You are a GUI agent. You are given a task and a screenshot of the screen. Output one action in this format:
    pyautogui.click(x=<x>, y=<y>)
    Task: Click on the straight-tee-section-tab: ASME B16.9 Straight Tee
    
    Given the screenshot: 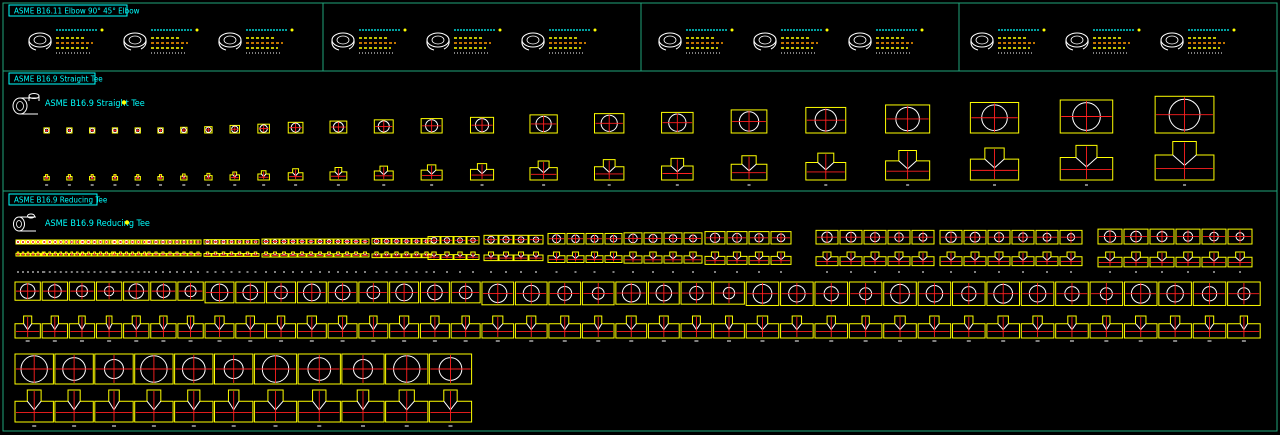 What is the action you would take?
    pyautogui.click(x=55, y=78)
    